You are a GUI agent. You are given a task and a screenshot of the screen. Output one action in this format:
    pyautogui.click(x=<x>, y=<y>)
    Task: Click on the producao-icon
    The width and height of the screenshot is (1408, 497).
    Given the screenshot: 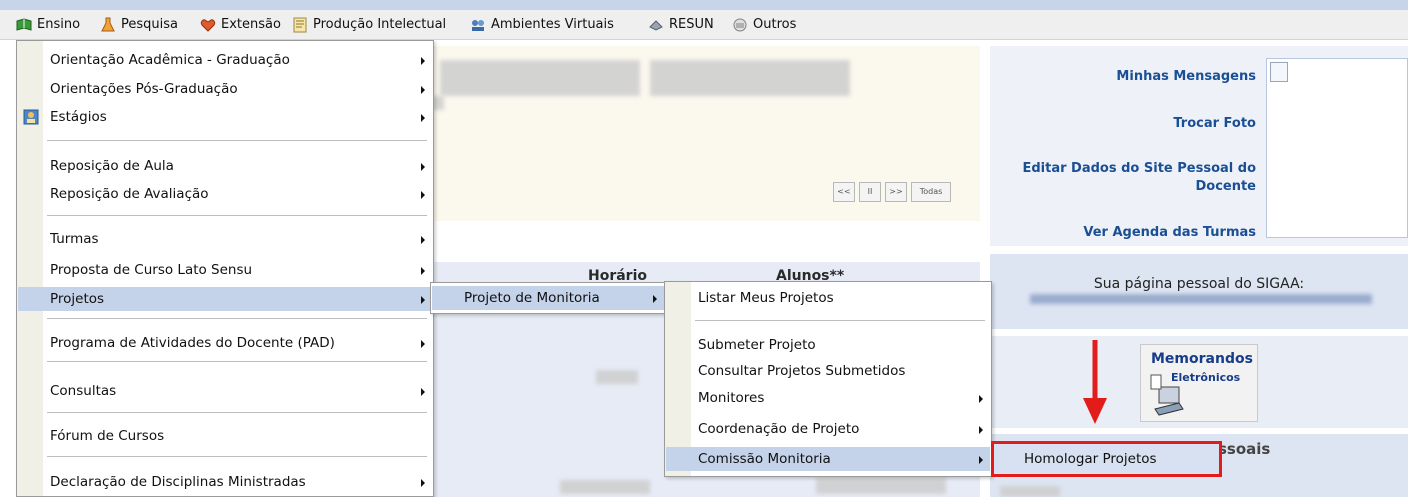 What is the action you would take?
    pyautogui.click(x=300, y=25)
    